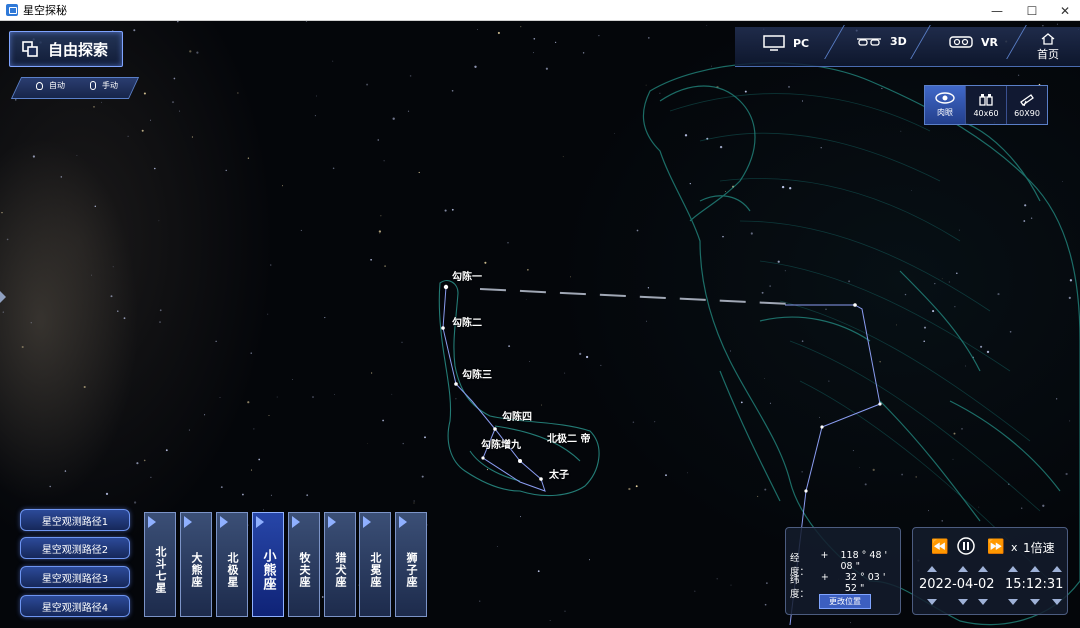 The image size is (1080, 628). Describe the element at coordinates (467, 275) in the screenshot. I see `star-label: 勾陈一` at that location.